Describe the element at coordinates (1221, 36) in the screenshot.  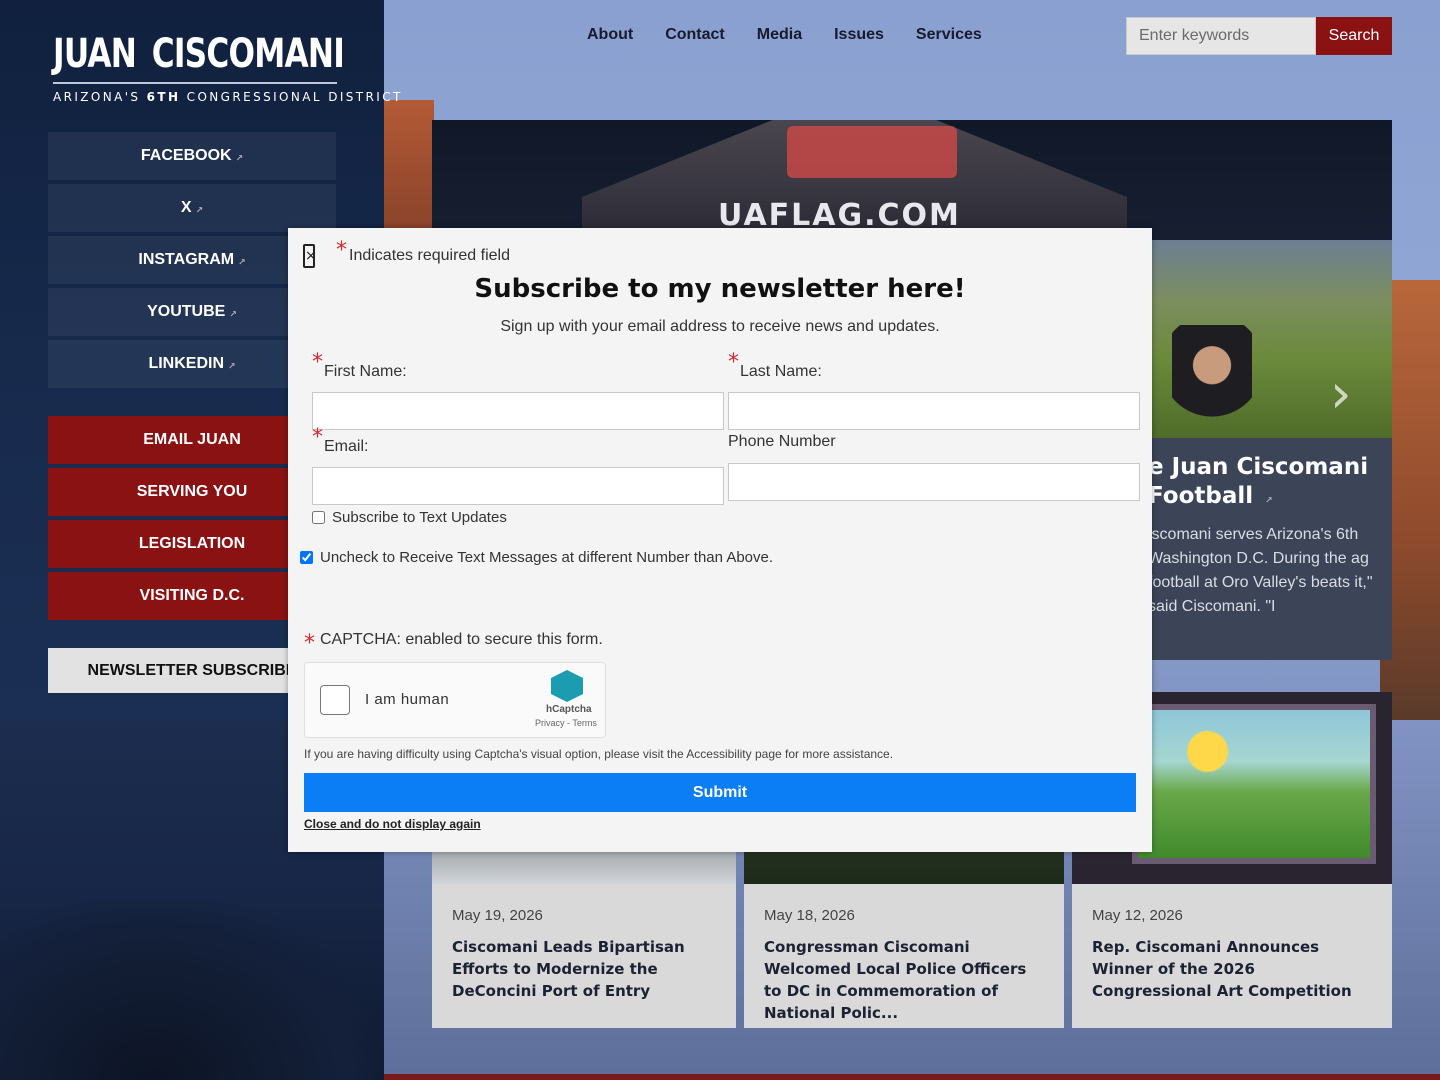
I see `search-input` at that location.